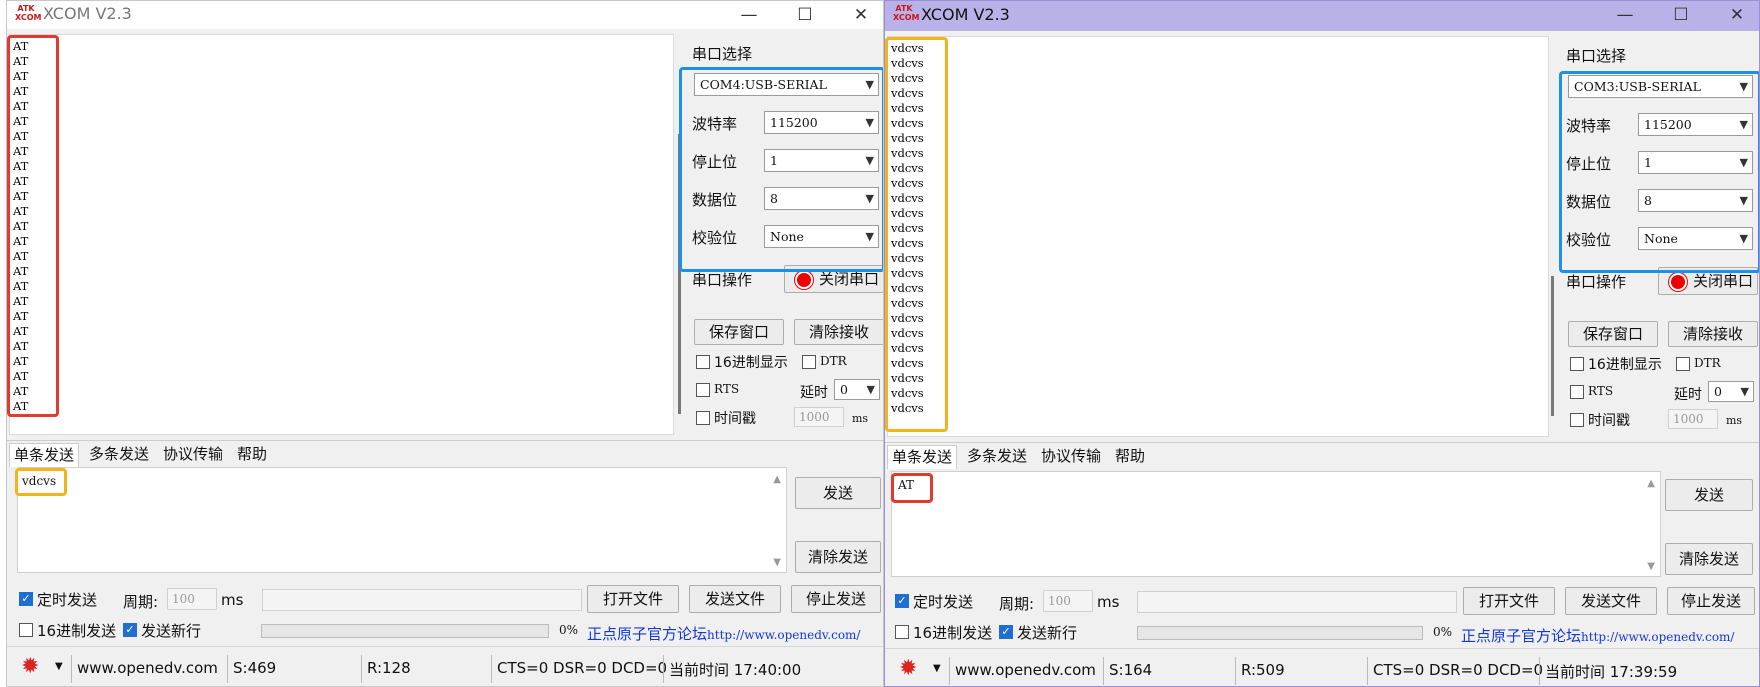  What do you see at coordinates (1276, 524) in the screenshot?
I see `send-input: AT ▲ ▼` at bounding box center [1276, 524].